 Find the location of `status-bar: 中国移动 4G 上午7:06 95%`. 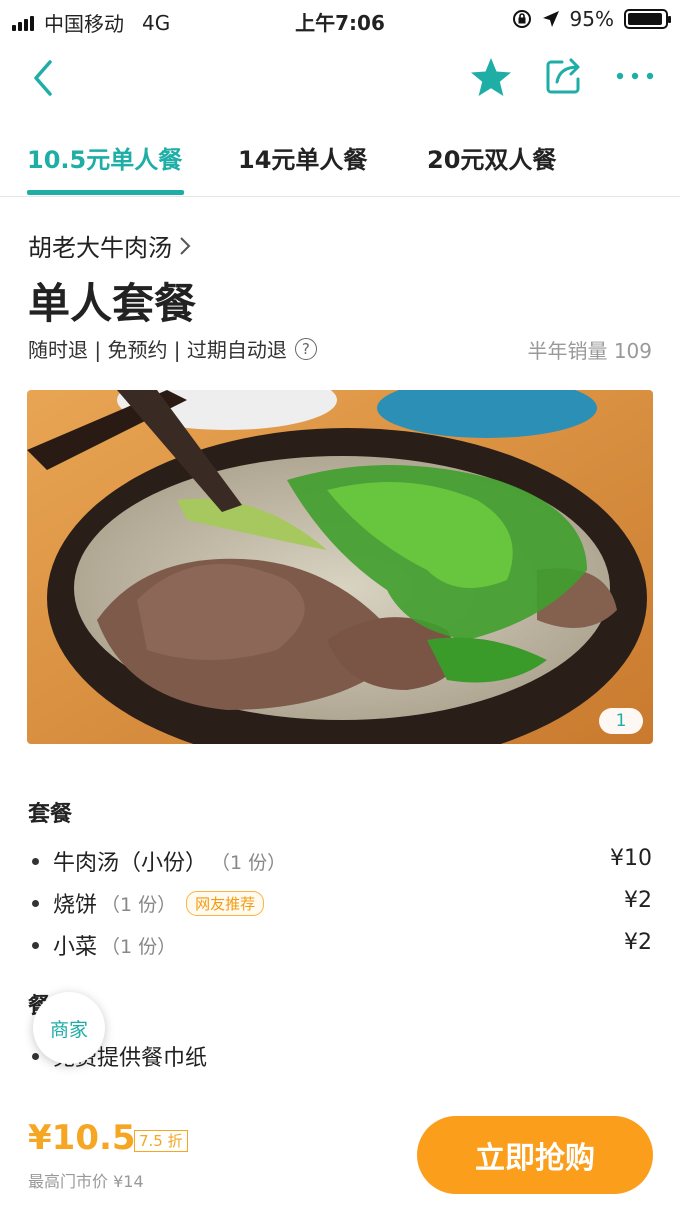

status-bar: 中国移动 4G 上午7:06 95% is located at coordinates (340, 19).